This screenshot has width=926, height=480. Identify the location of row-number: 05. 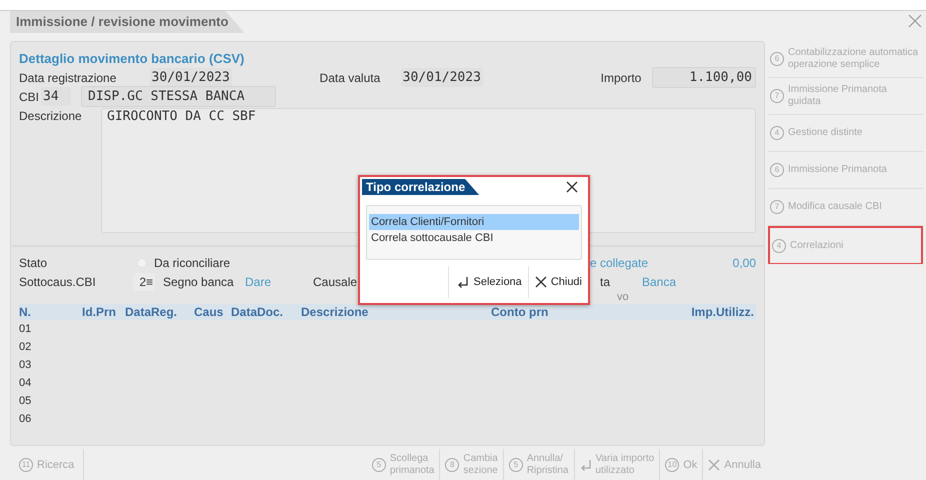
(25, 401).